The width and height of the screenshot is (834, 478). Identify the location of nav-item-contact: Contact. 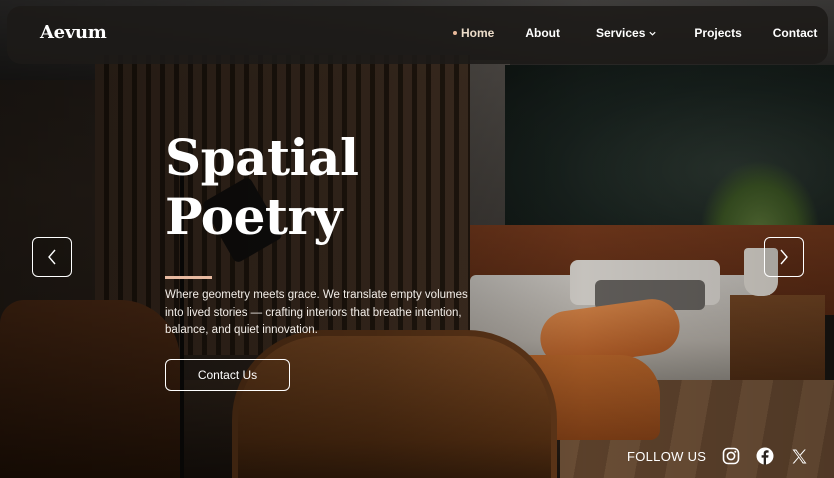
(795, 33).